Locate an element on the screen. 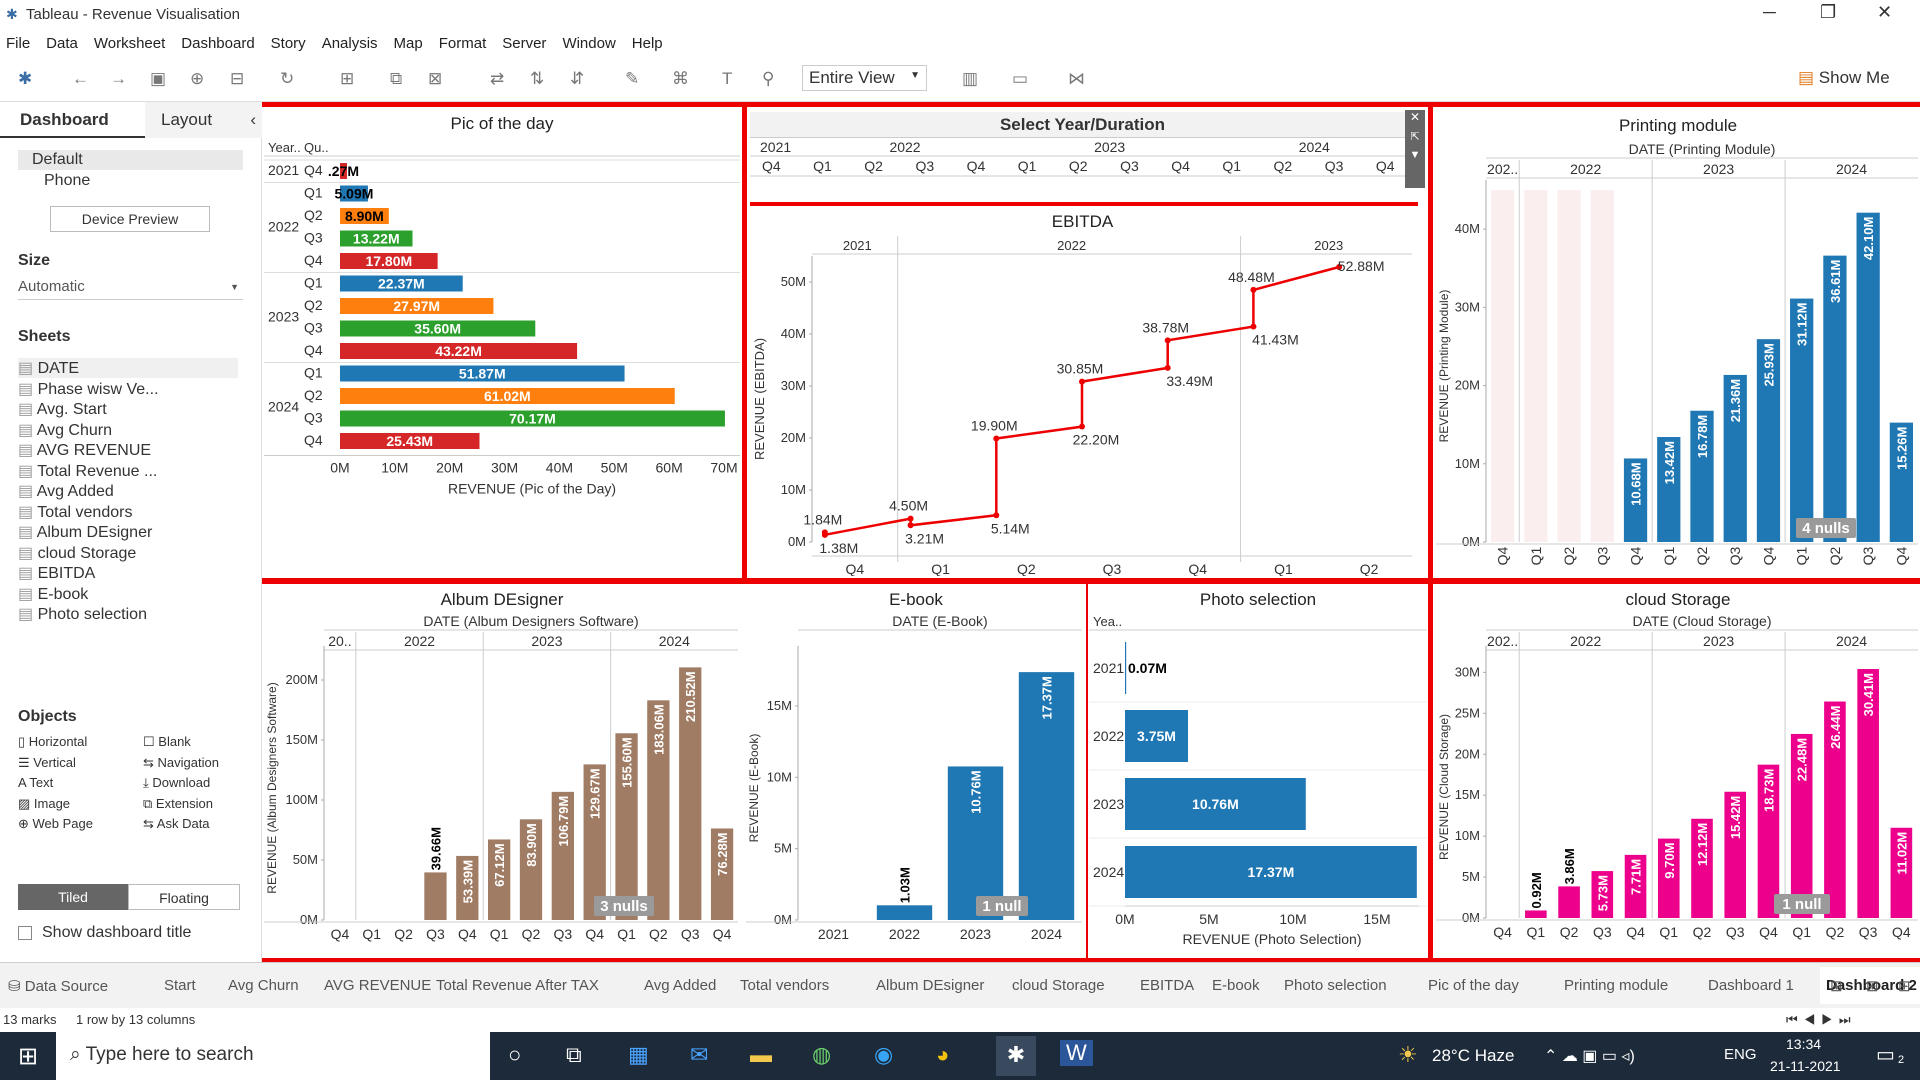  menu-analysis: Analysis is located at coordinates (350, 43).